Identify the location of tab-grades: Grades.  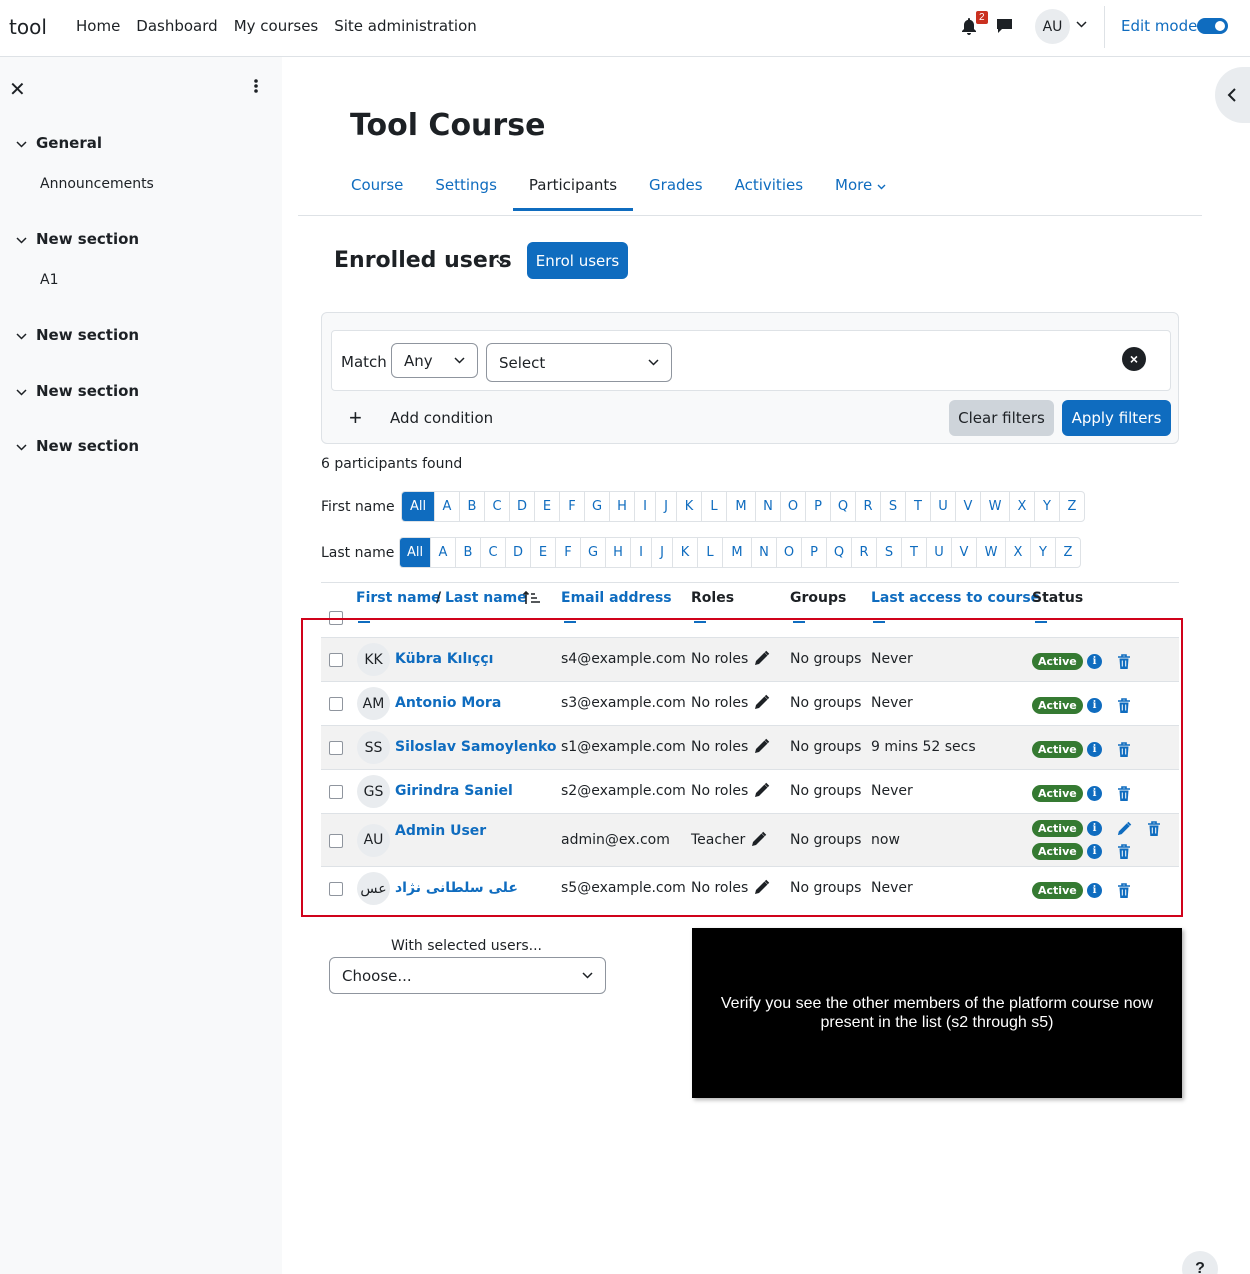
(676, 190).